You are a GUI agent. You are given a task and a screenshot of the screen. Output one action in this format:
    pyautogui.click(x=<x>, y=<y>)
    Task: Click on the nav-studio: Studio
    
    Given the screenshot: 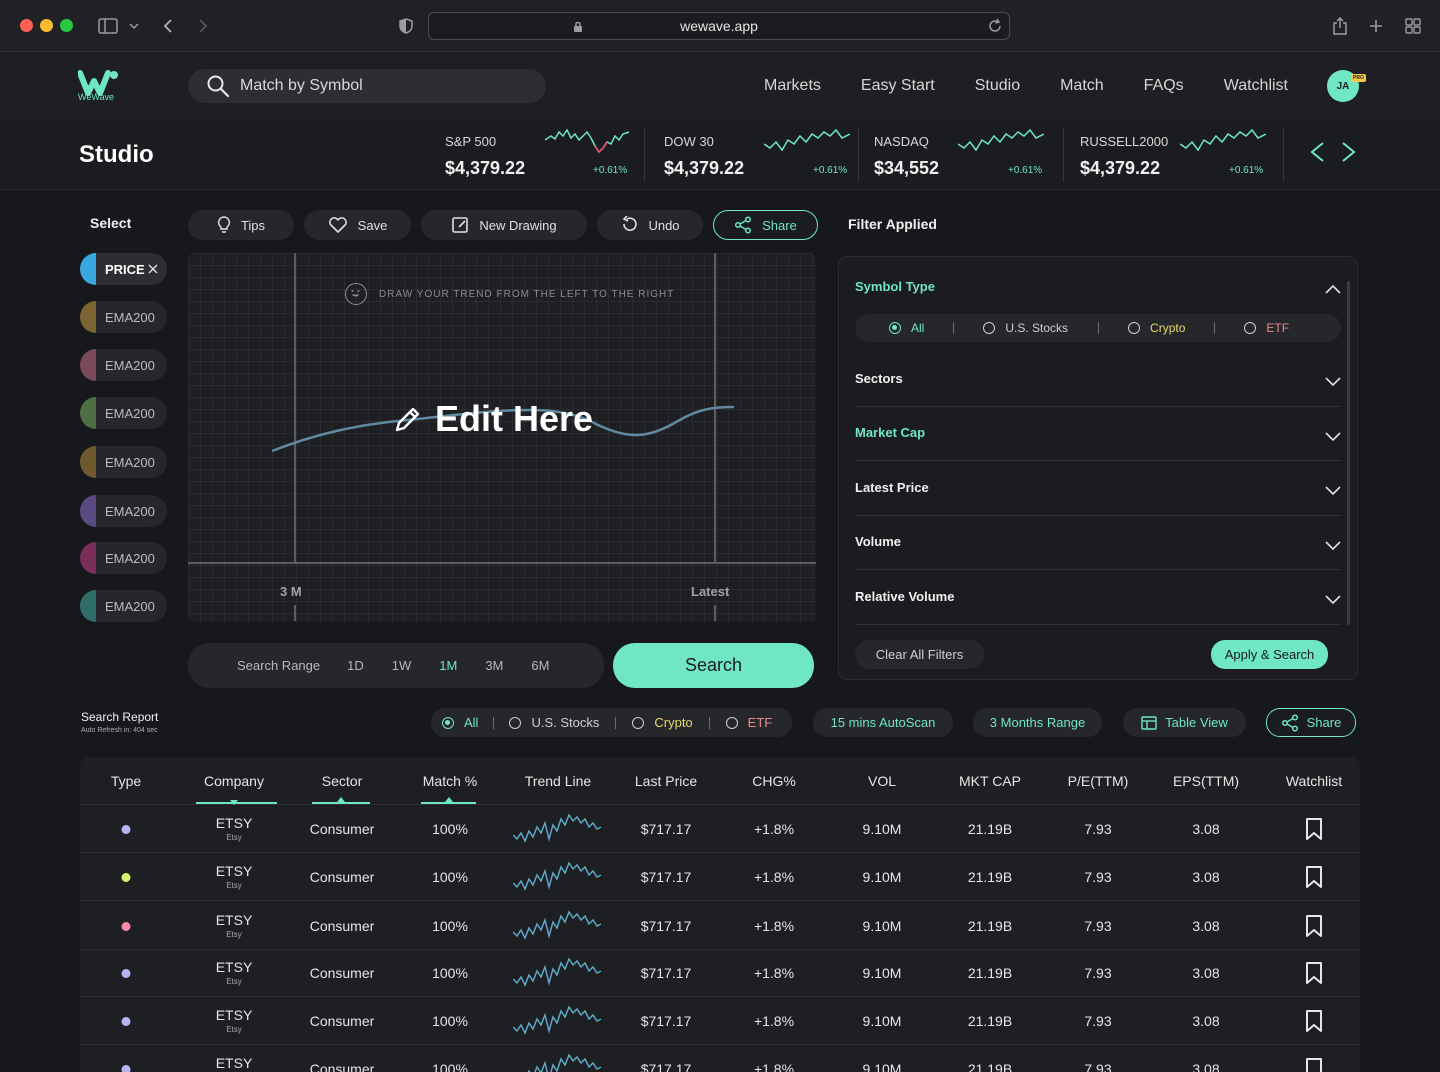 What is the action you would take?
    pyautogui.click(x=997, y=86)
    